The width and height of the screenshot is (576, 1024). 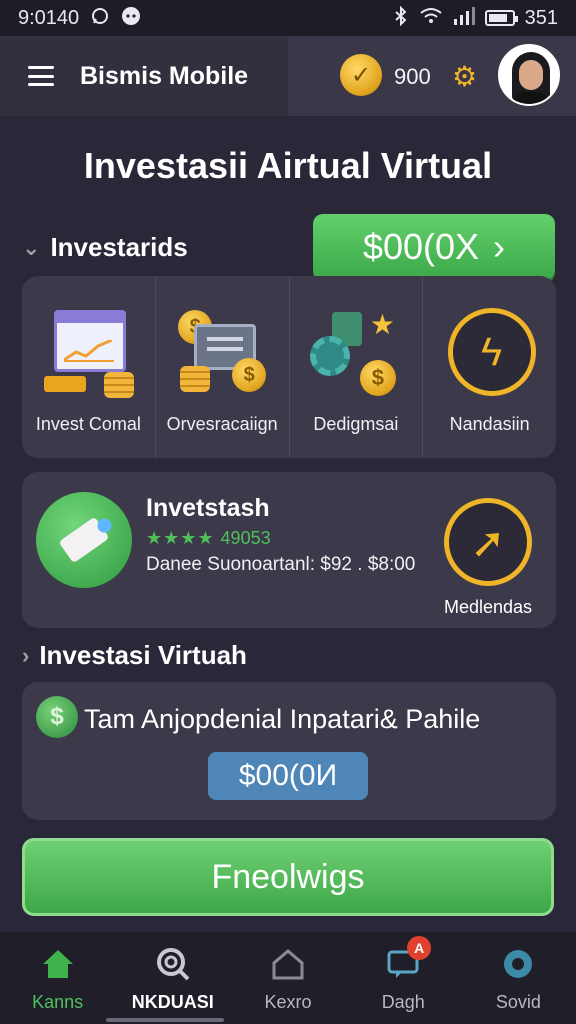 I want to click on nav-item-nkduasi: NKDUASI, so click(x=172, y=978).